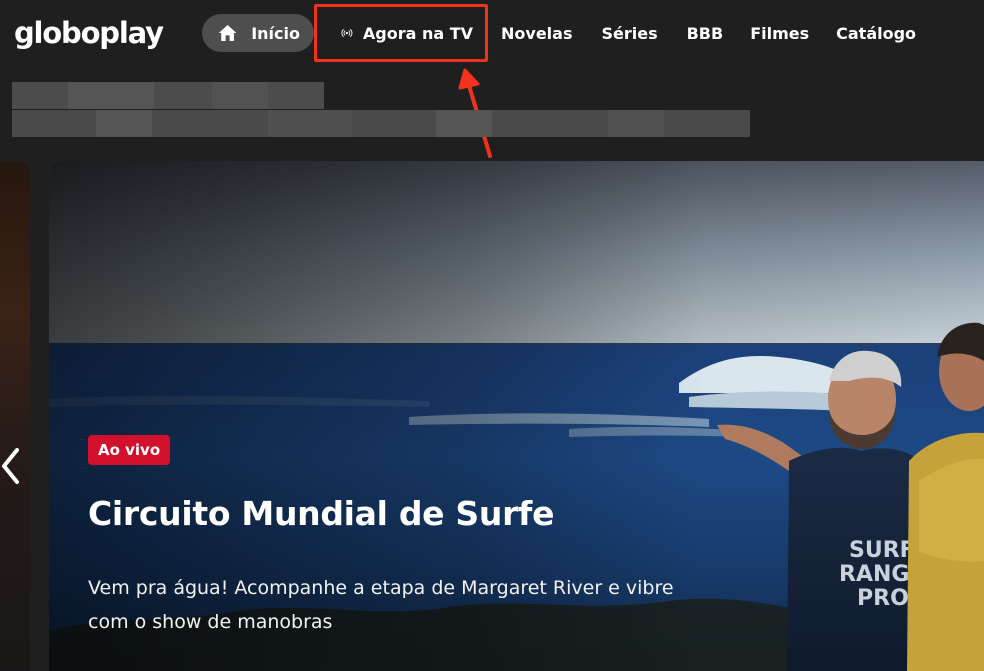 The image size is (984, 671). I want to click on pixelated-text-block, so click(382, 112).